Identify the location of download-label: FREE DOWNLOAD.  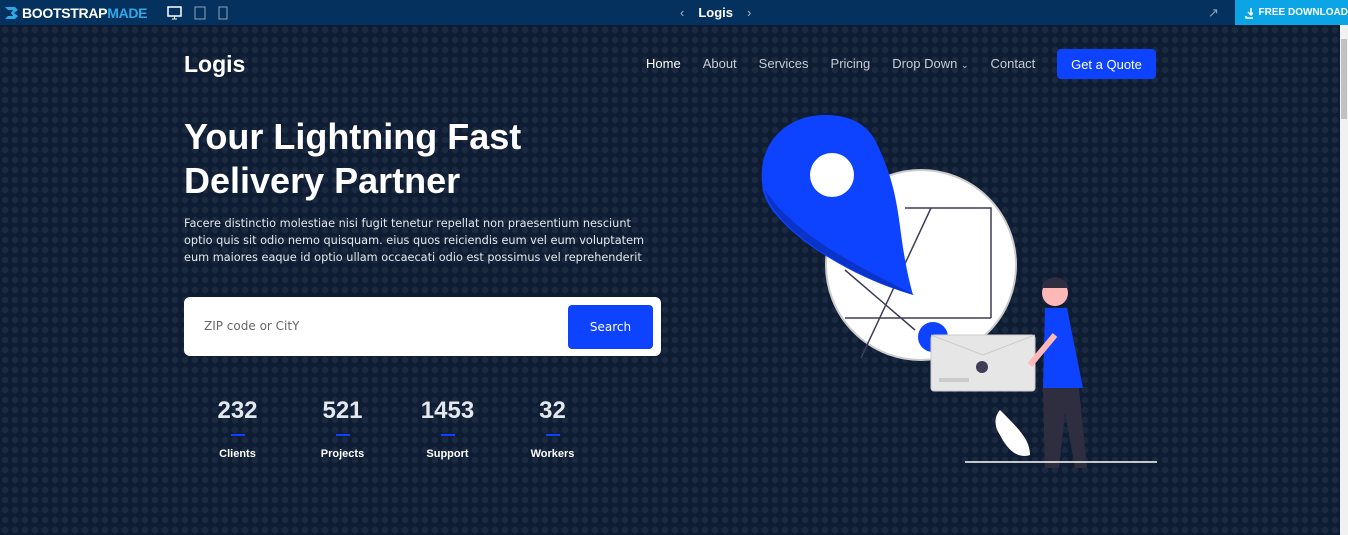
(1303, 12).